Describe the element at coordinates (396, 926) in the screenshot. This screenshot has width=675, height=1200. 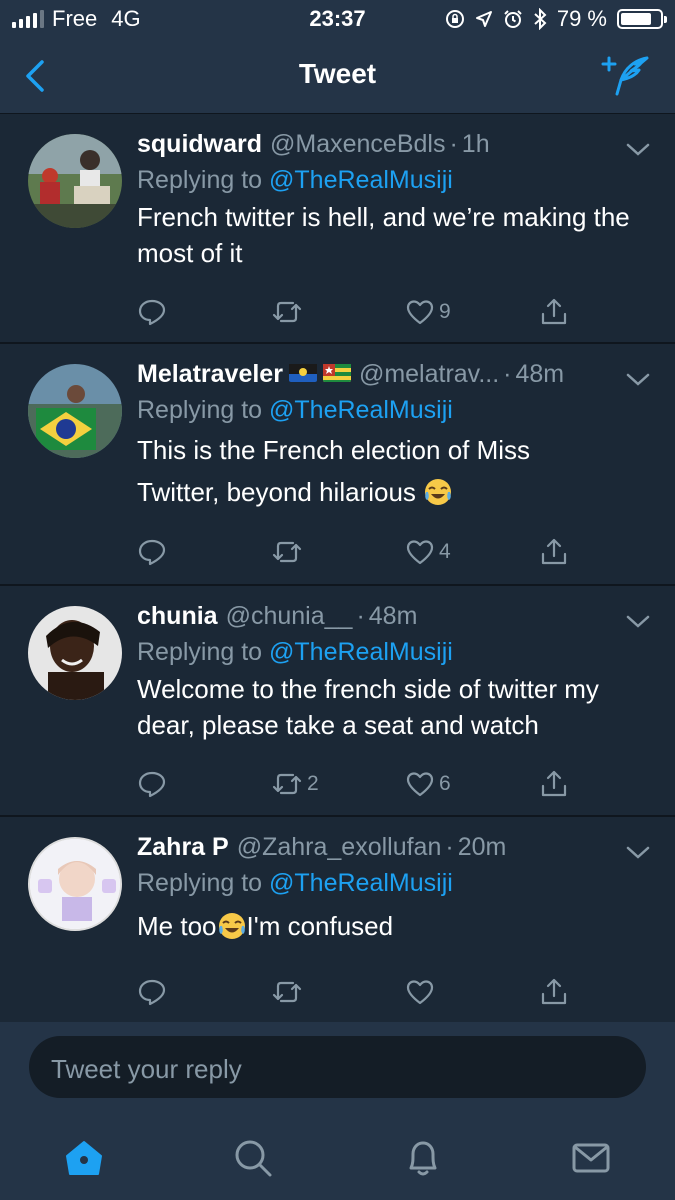
I see `tweet-text: Me too I'm confused` at that location.